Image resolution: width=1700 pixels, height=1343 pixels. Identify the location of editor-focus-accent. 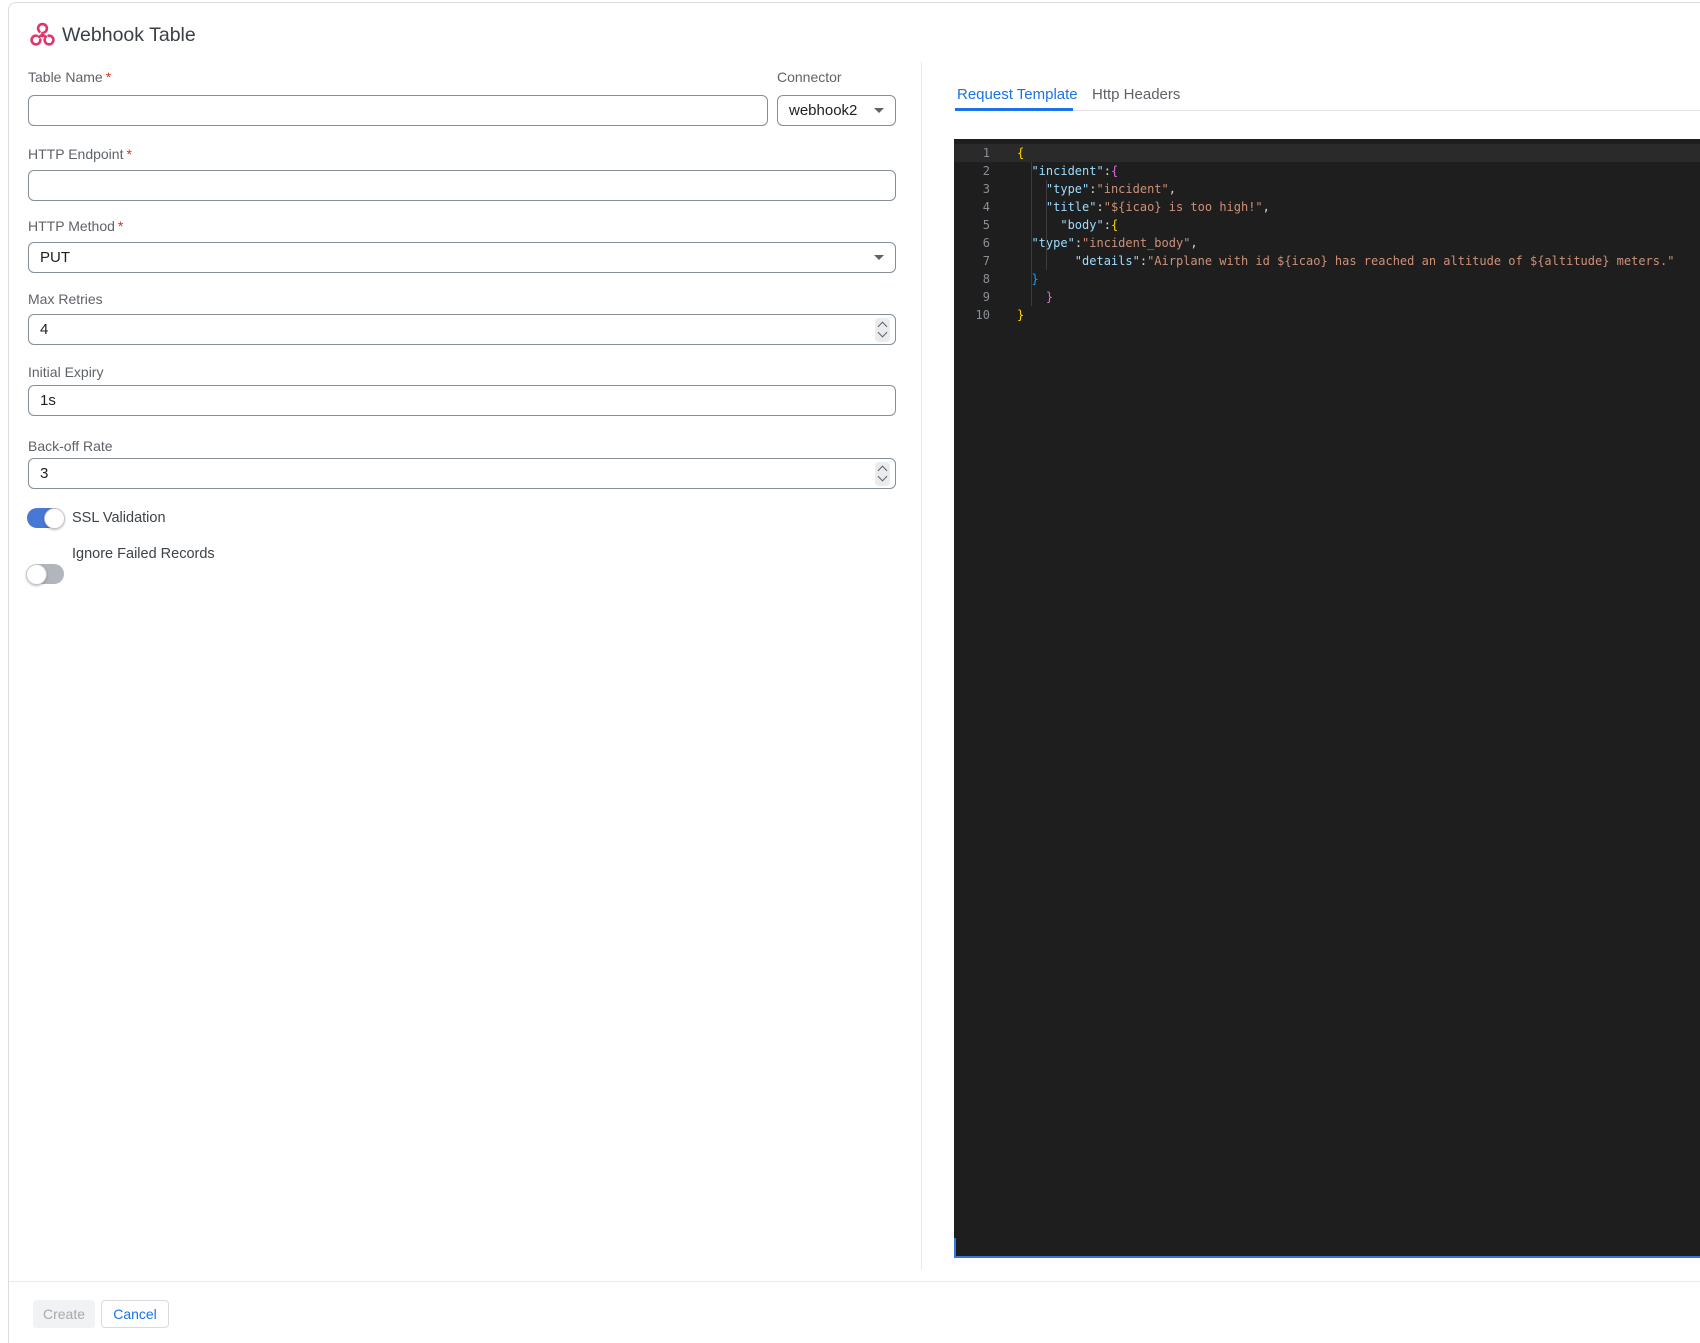
(955, 1247).